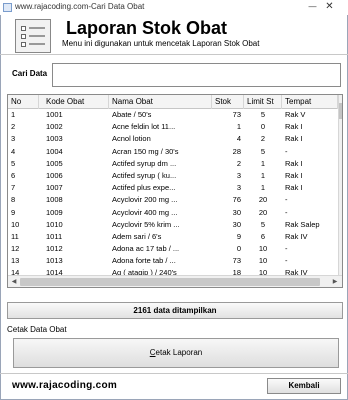 This screenshot has width=348, height=400. Describe the element at coordinates (228, 102) in the screenshot. I see `column-header: Stok` at that location.